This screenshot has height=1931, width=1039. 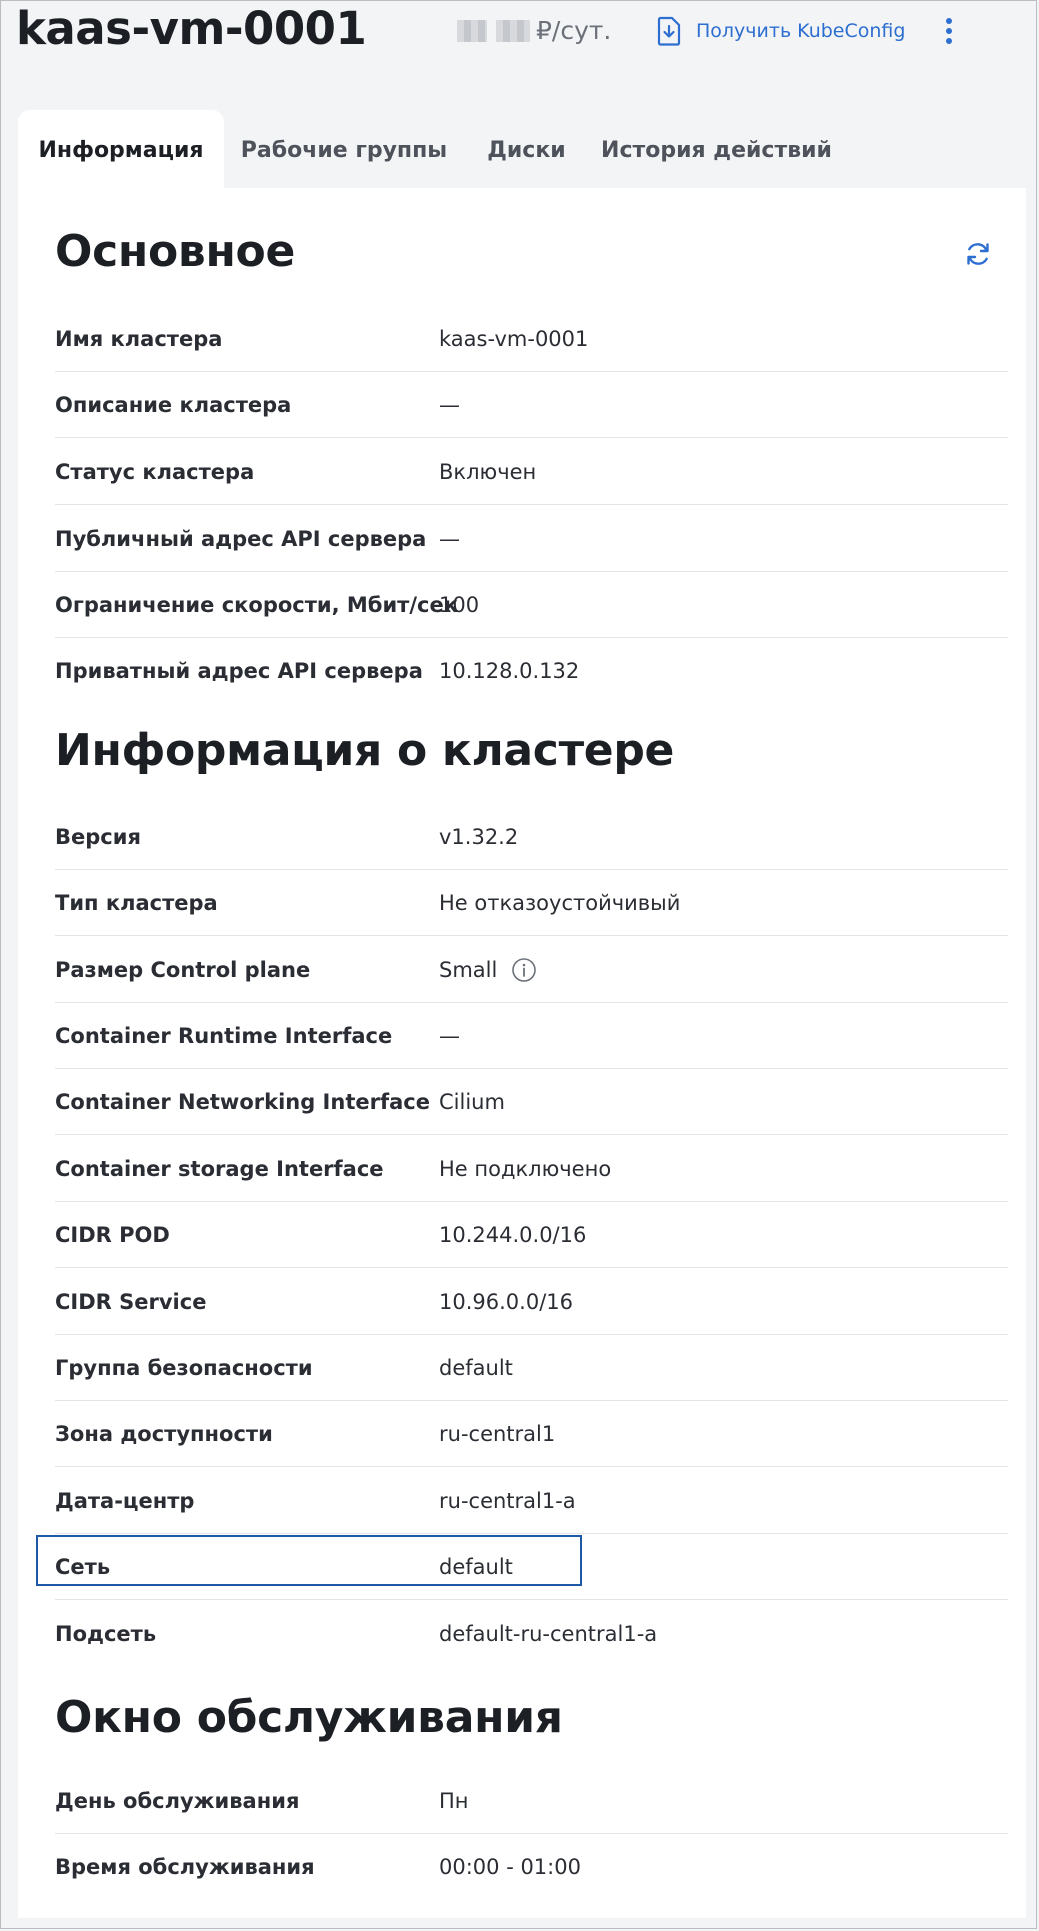 I want to click on row-value: Small, so click(x=488, y=970).